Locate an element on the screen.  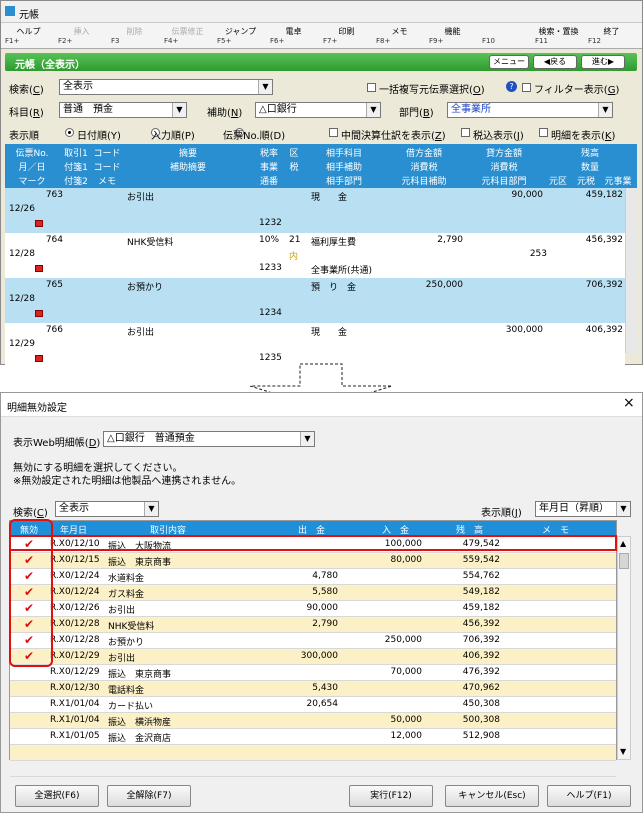
table-row: R.X1/01/04 カード払い 20,654 450,308 is located at coordinates (313, 705).